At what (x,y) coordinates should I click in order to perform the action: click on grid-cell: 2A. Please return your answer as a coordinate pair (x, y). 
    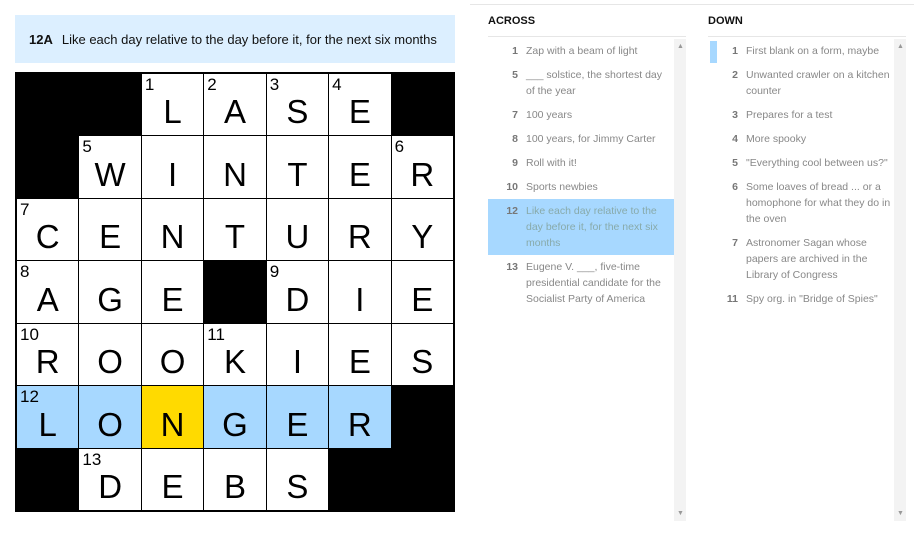
    Looking at the image, I should click on (235, 105).